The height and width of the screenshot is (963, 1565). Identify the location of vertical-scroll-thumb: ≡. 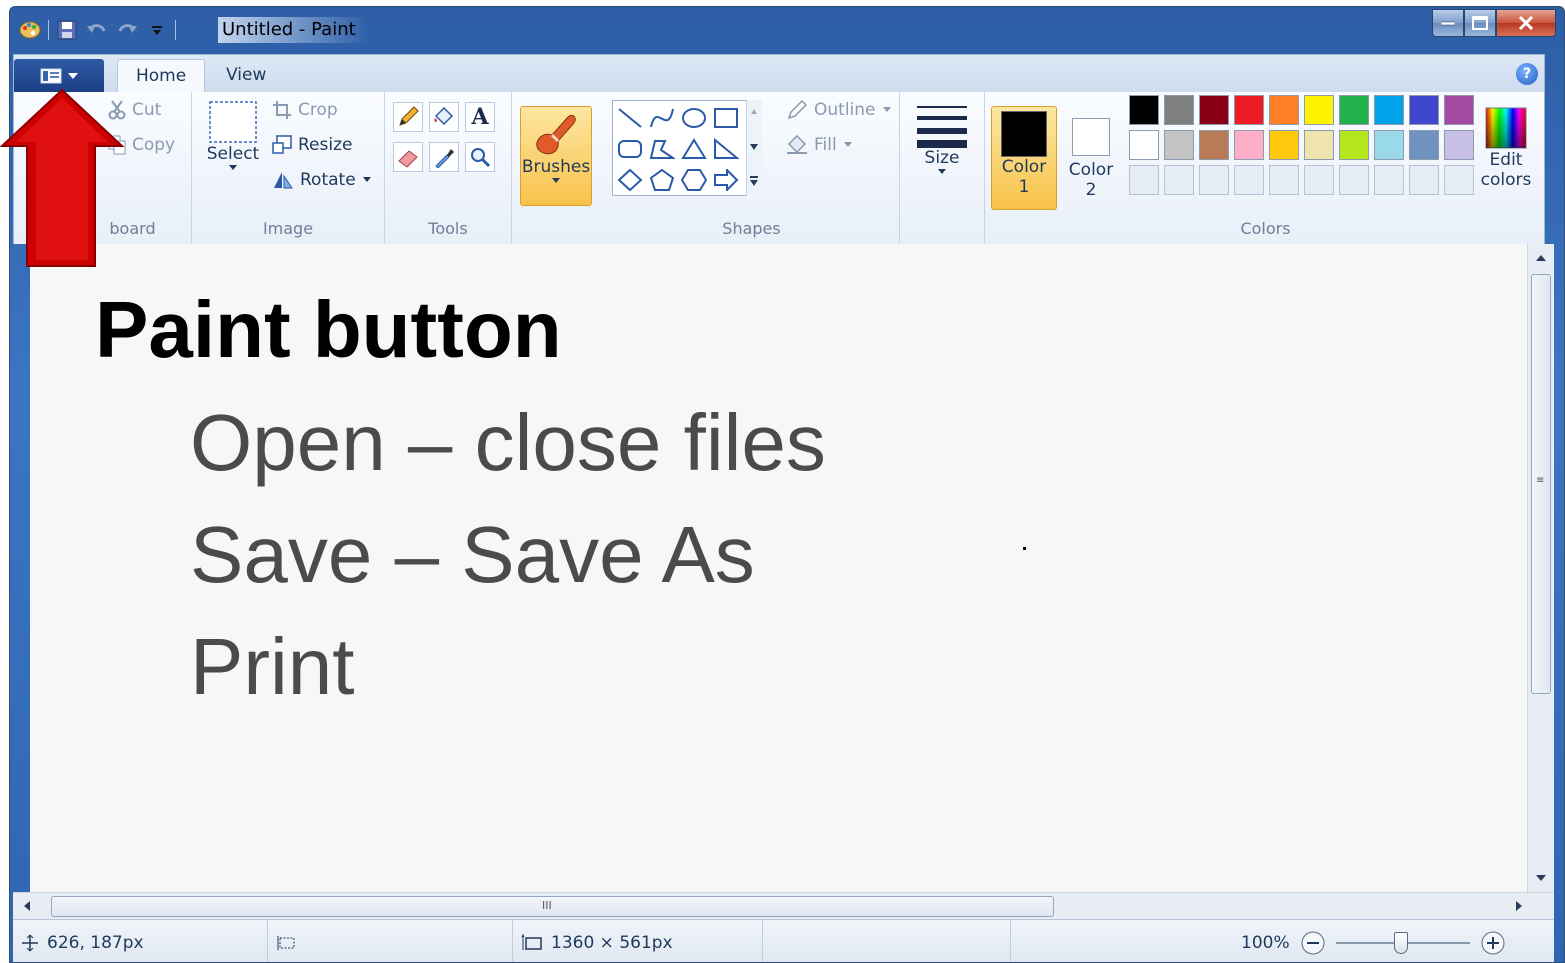
(1541, 484).